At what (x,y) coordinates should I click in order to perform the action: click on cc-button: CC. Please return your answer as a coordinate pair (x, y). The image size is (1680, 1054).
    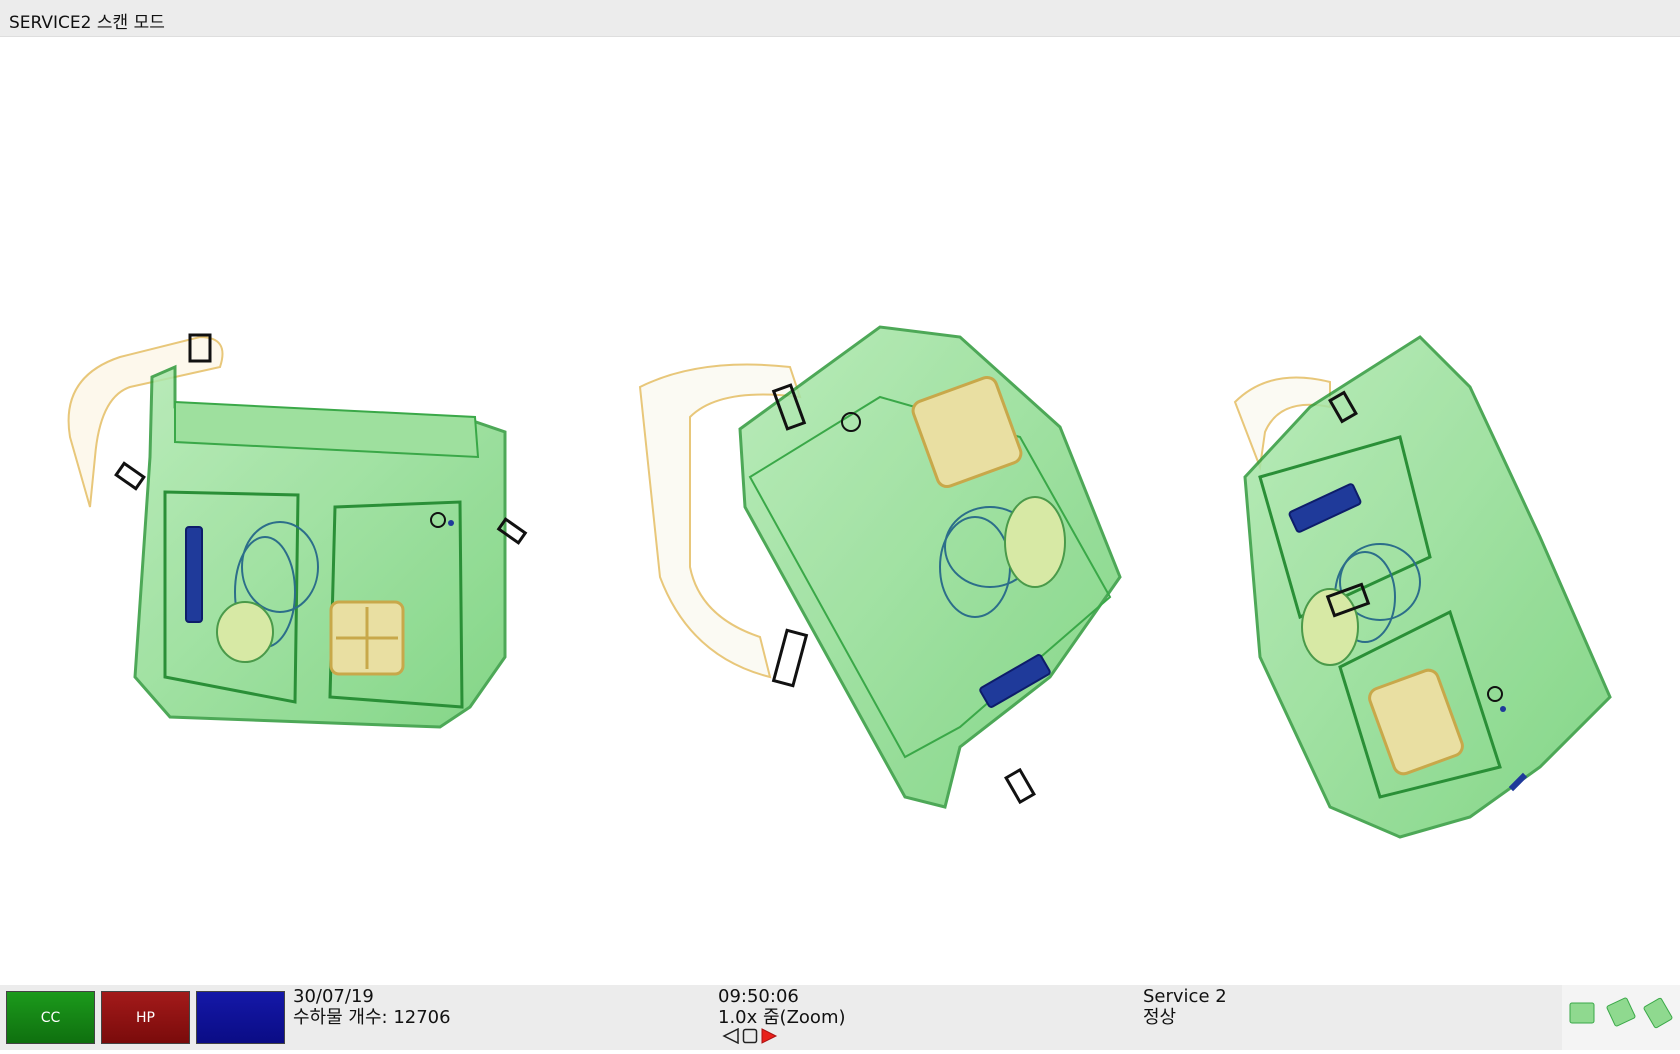
    Looking at the image, I should click on (50, 1017).